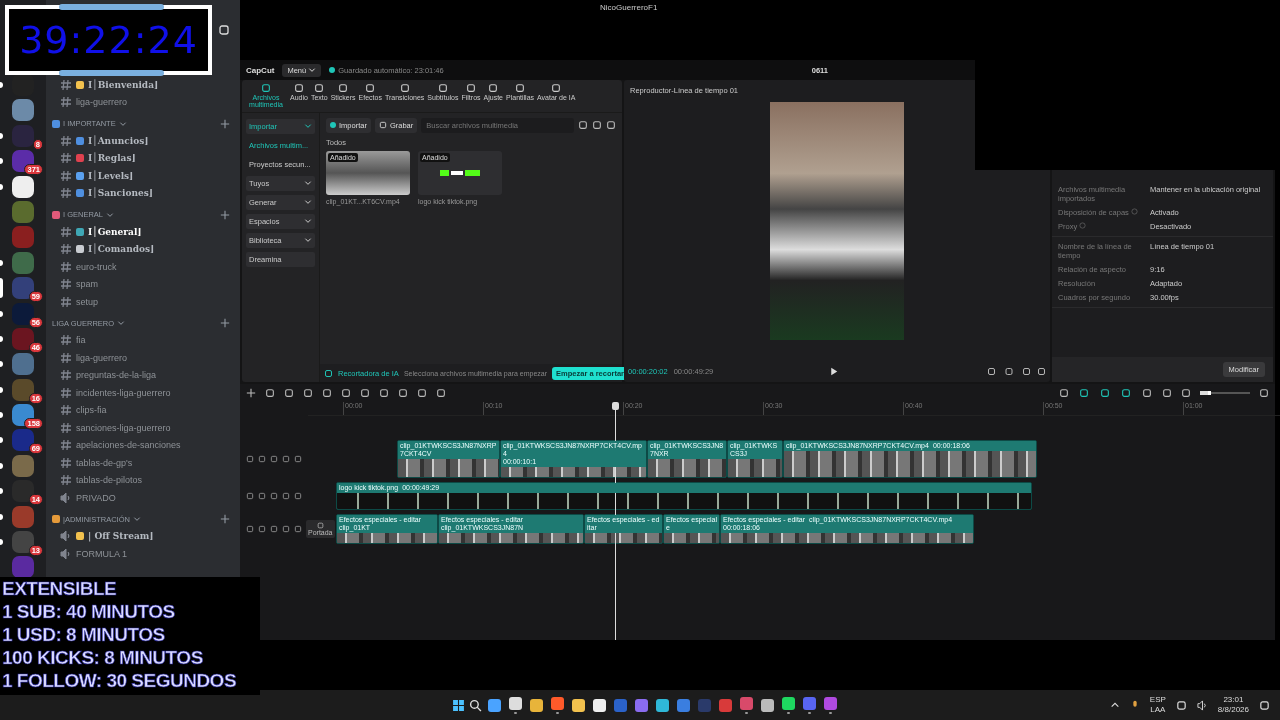 The height and width of the screenshot is (720, 1280). Describe the element at coordinates (1202, 705) in the screenshot. I see `volume-icon` at that location.